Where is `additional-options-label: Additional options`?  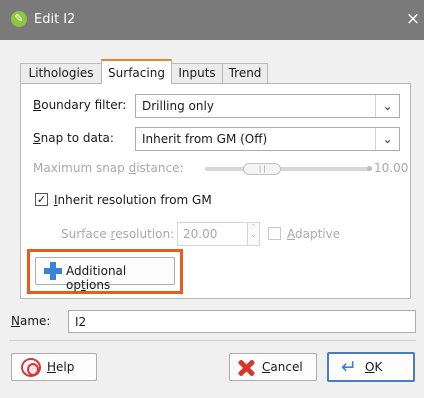 additional-options-label: Additional options is located at coordinates (96, 278).